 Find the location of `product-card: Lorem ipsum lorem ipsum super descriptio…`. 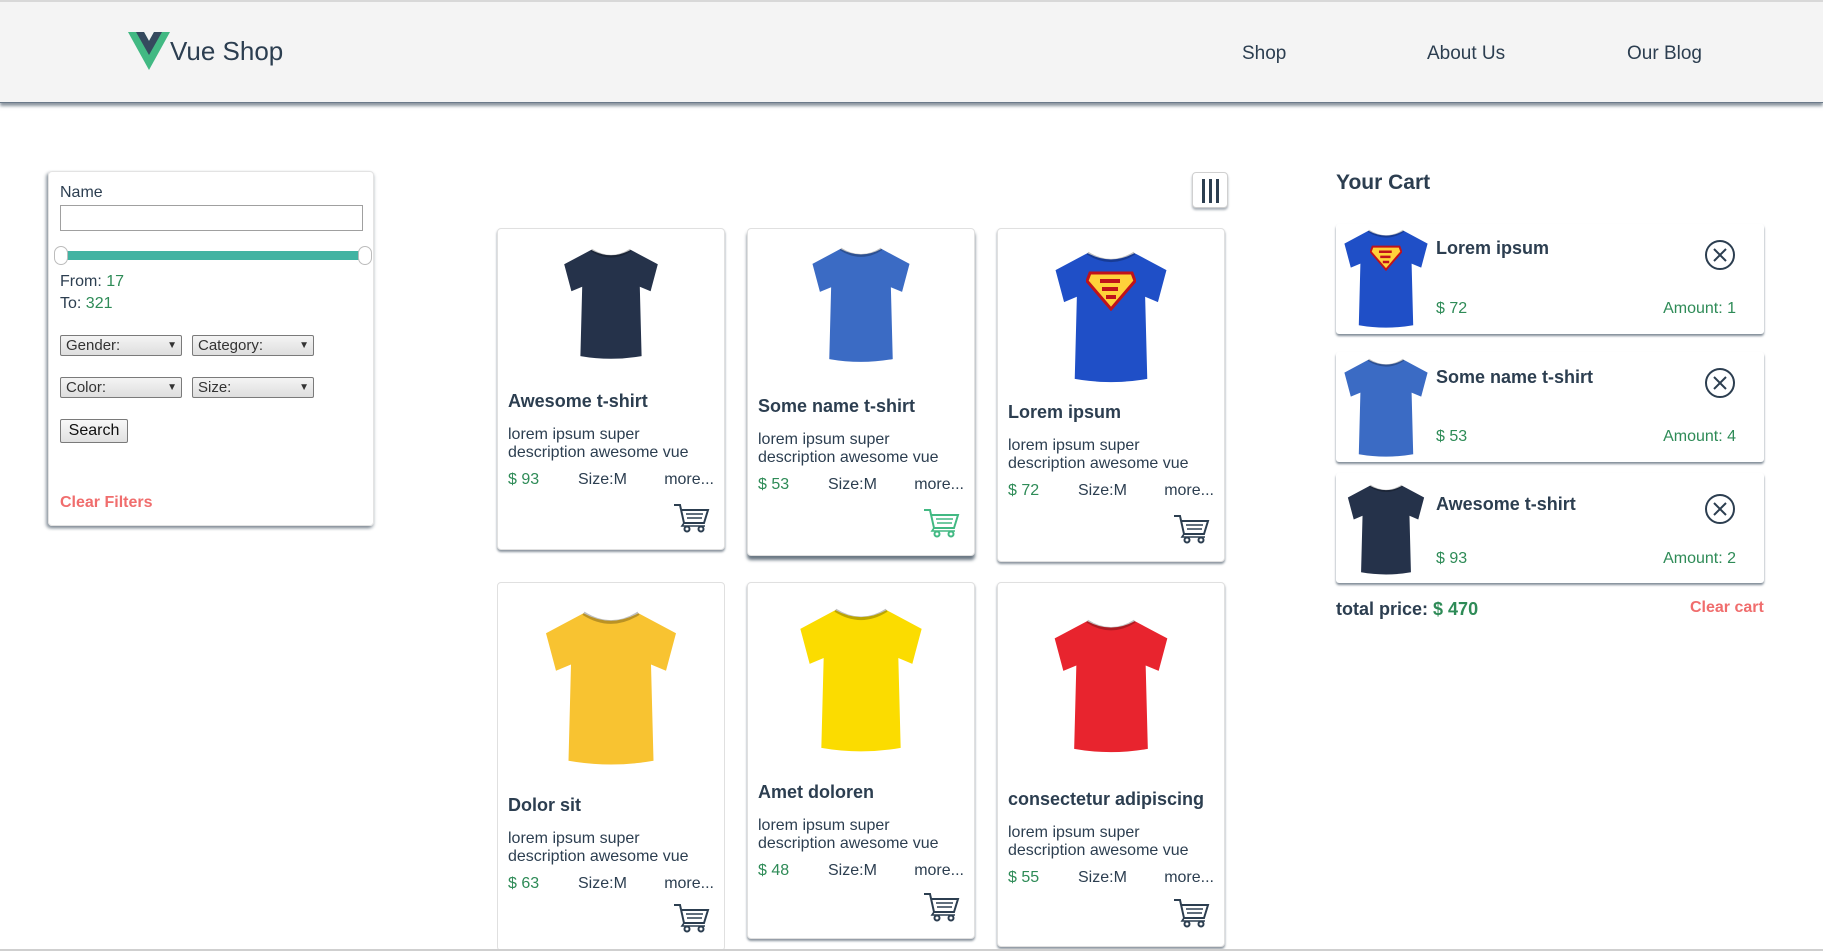

product-card: Lorem ipsum lorem ipsum super descriptio… is located at coordinates (1111, 395).